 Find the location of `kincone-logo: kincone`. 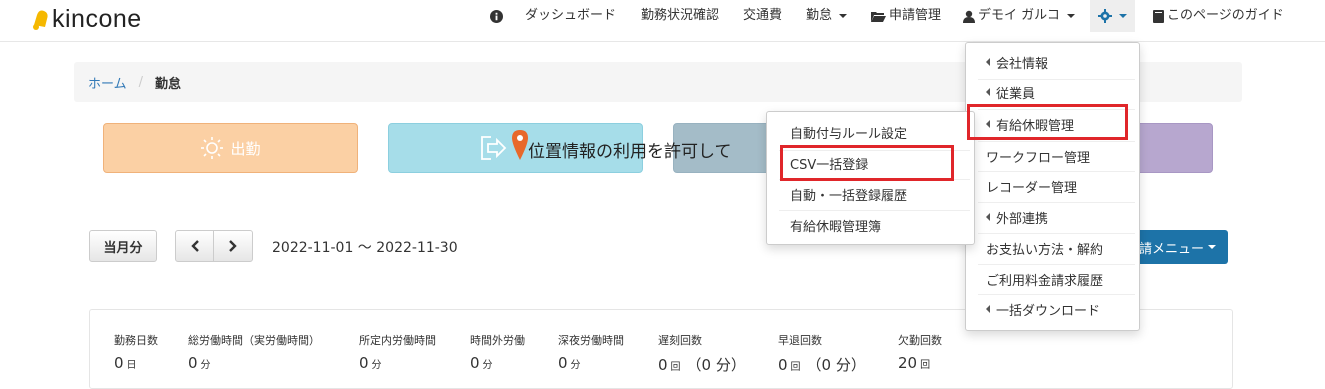

kincone-logo: kincone is located at coordinates (86, 19).